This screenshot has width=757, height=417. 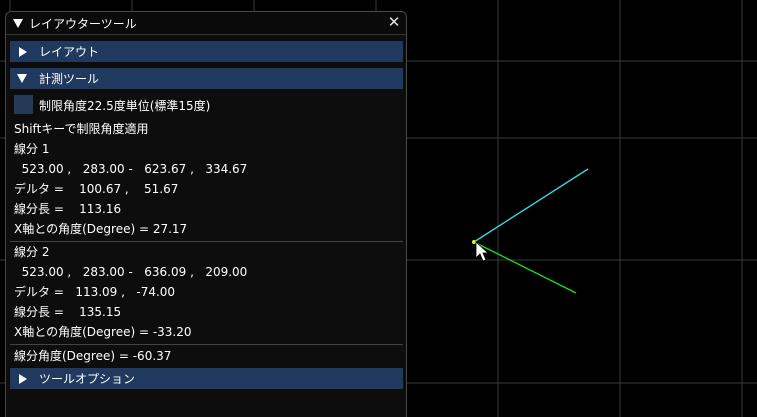 I want to click on segment2-length: 線分長 = 135.15, so click(x=68, y=312).